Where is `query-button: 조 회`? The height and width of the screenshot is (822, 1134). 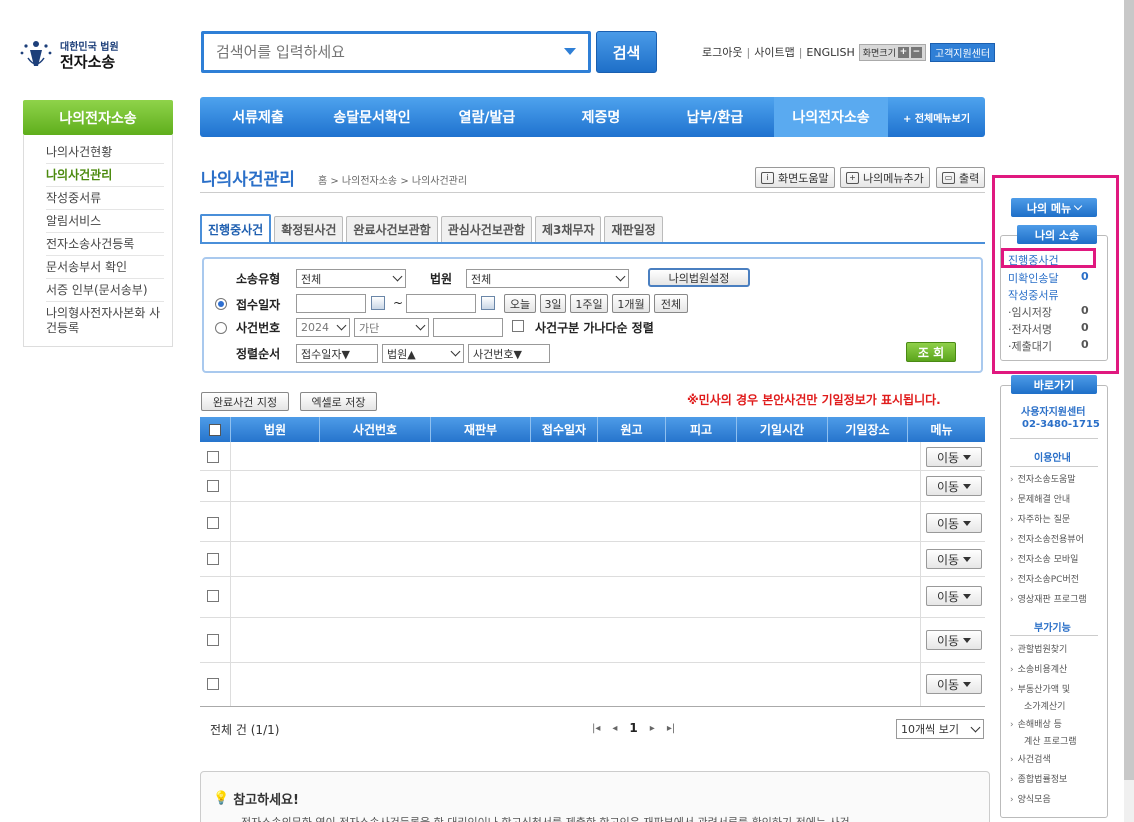 query-button: 조 회 is located at coordinates (931, 352).